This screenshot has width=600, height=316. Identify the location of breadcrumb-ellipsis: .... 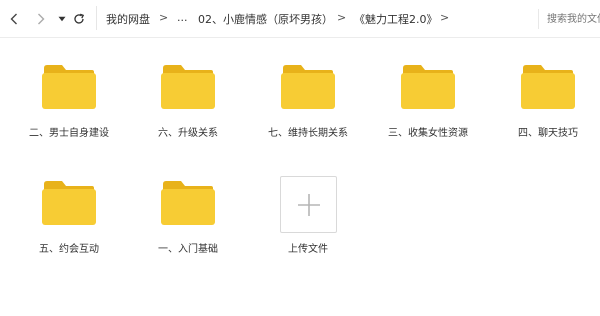
(182, 17).